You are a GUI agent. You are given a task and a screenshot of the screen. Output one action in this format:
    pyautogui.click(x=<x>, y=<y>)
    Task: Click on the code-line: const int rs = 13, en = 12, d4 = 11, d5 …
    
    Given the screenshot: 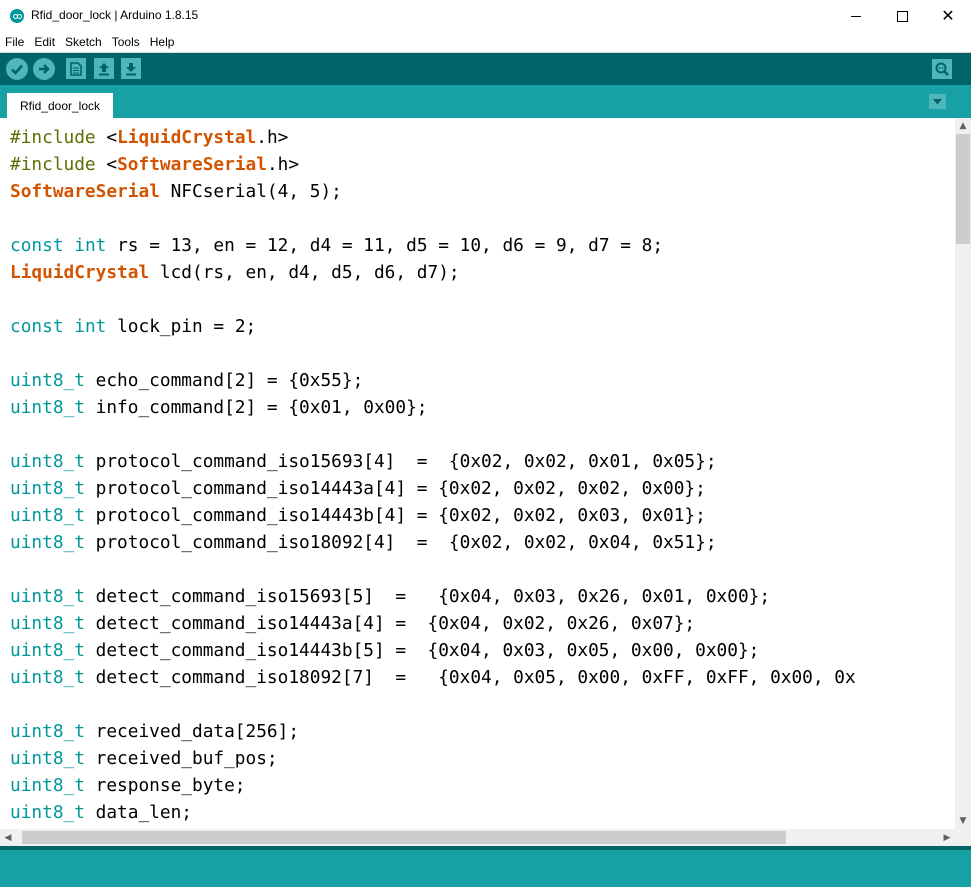 What is the action you would take?
    pyautogui.click(x=433, y=245)
    